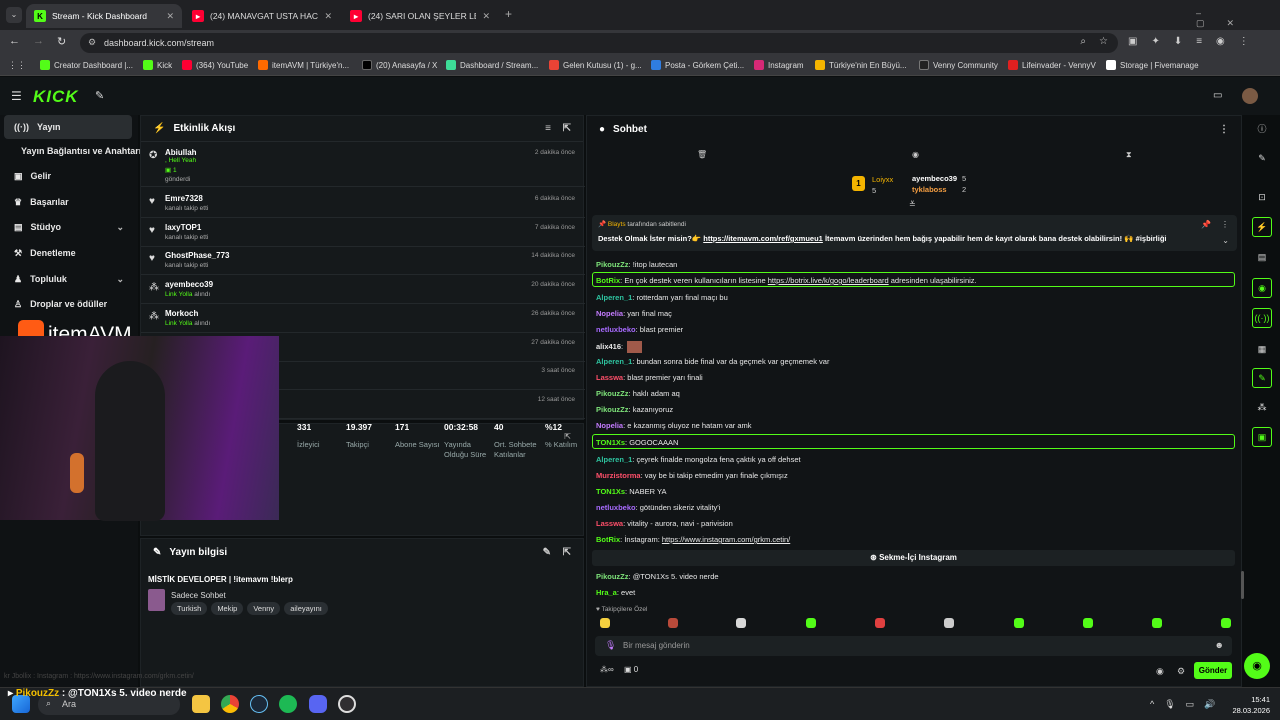 This screenshot has height=720, width=1280. What do you see at coordinates (68, 202) in the screenshot?
I see `sidebar-item-achievements: ♛ Başarılar` at bounding box center [68, 202].